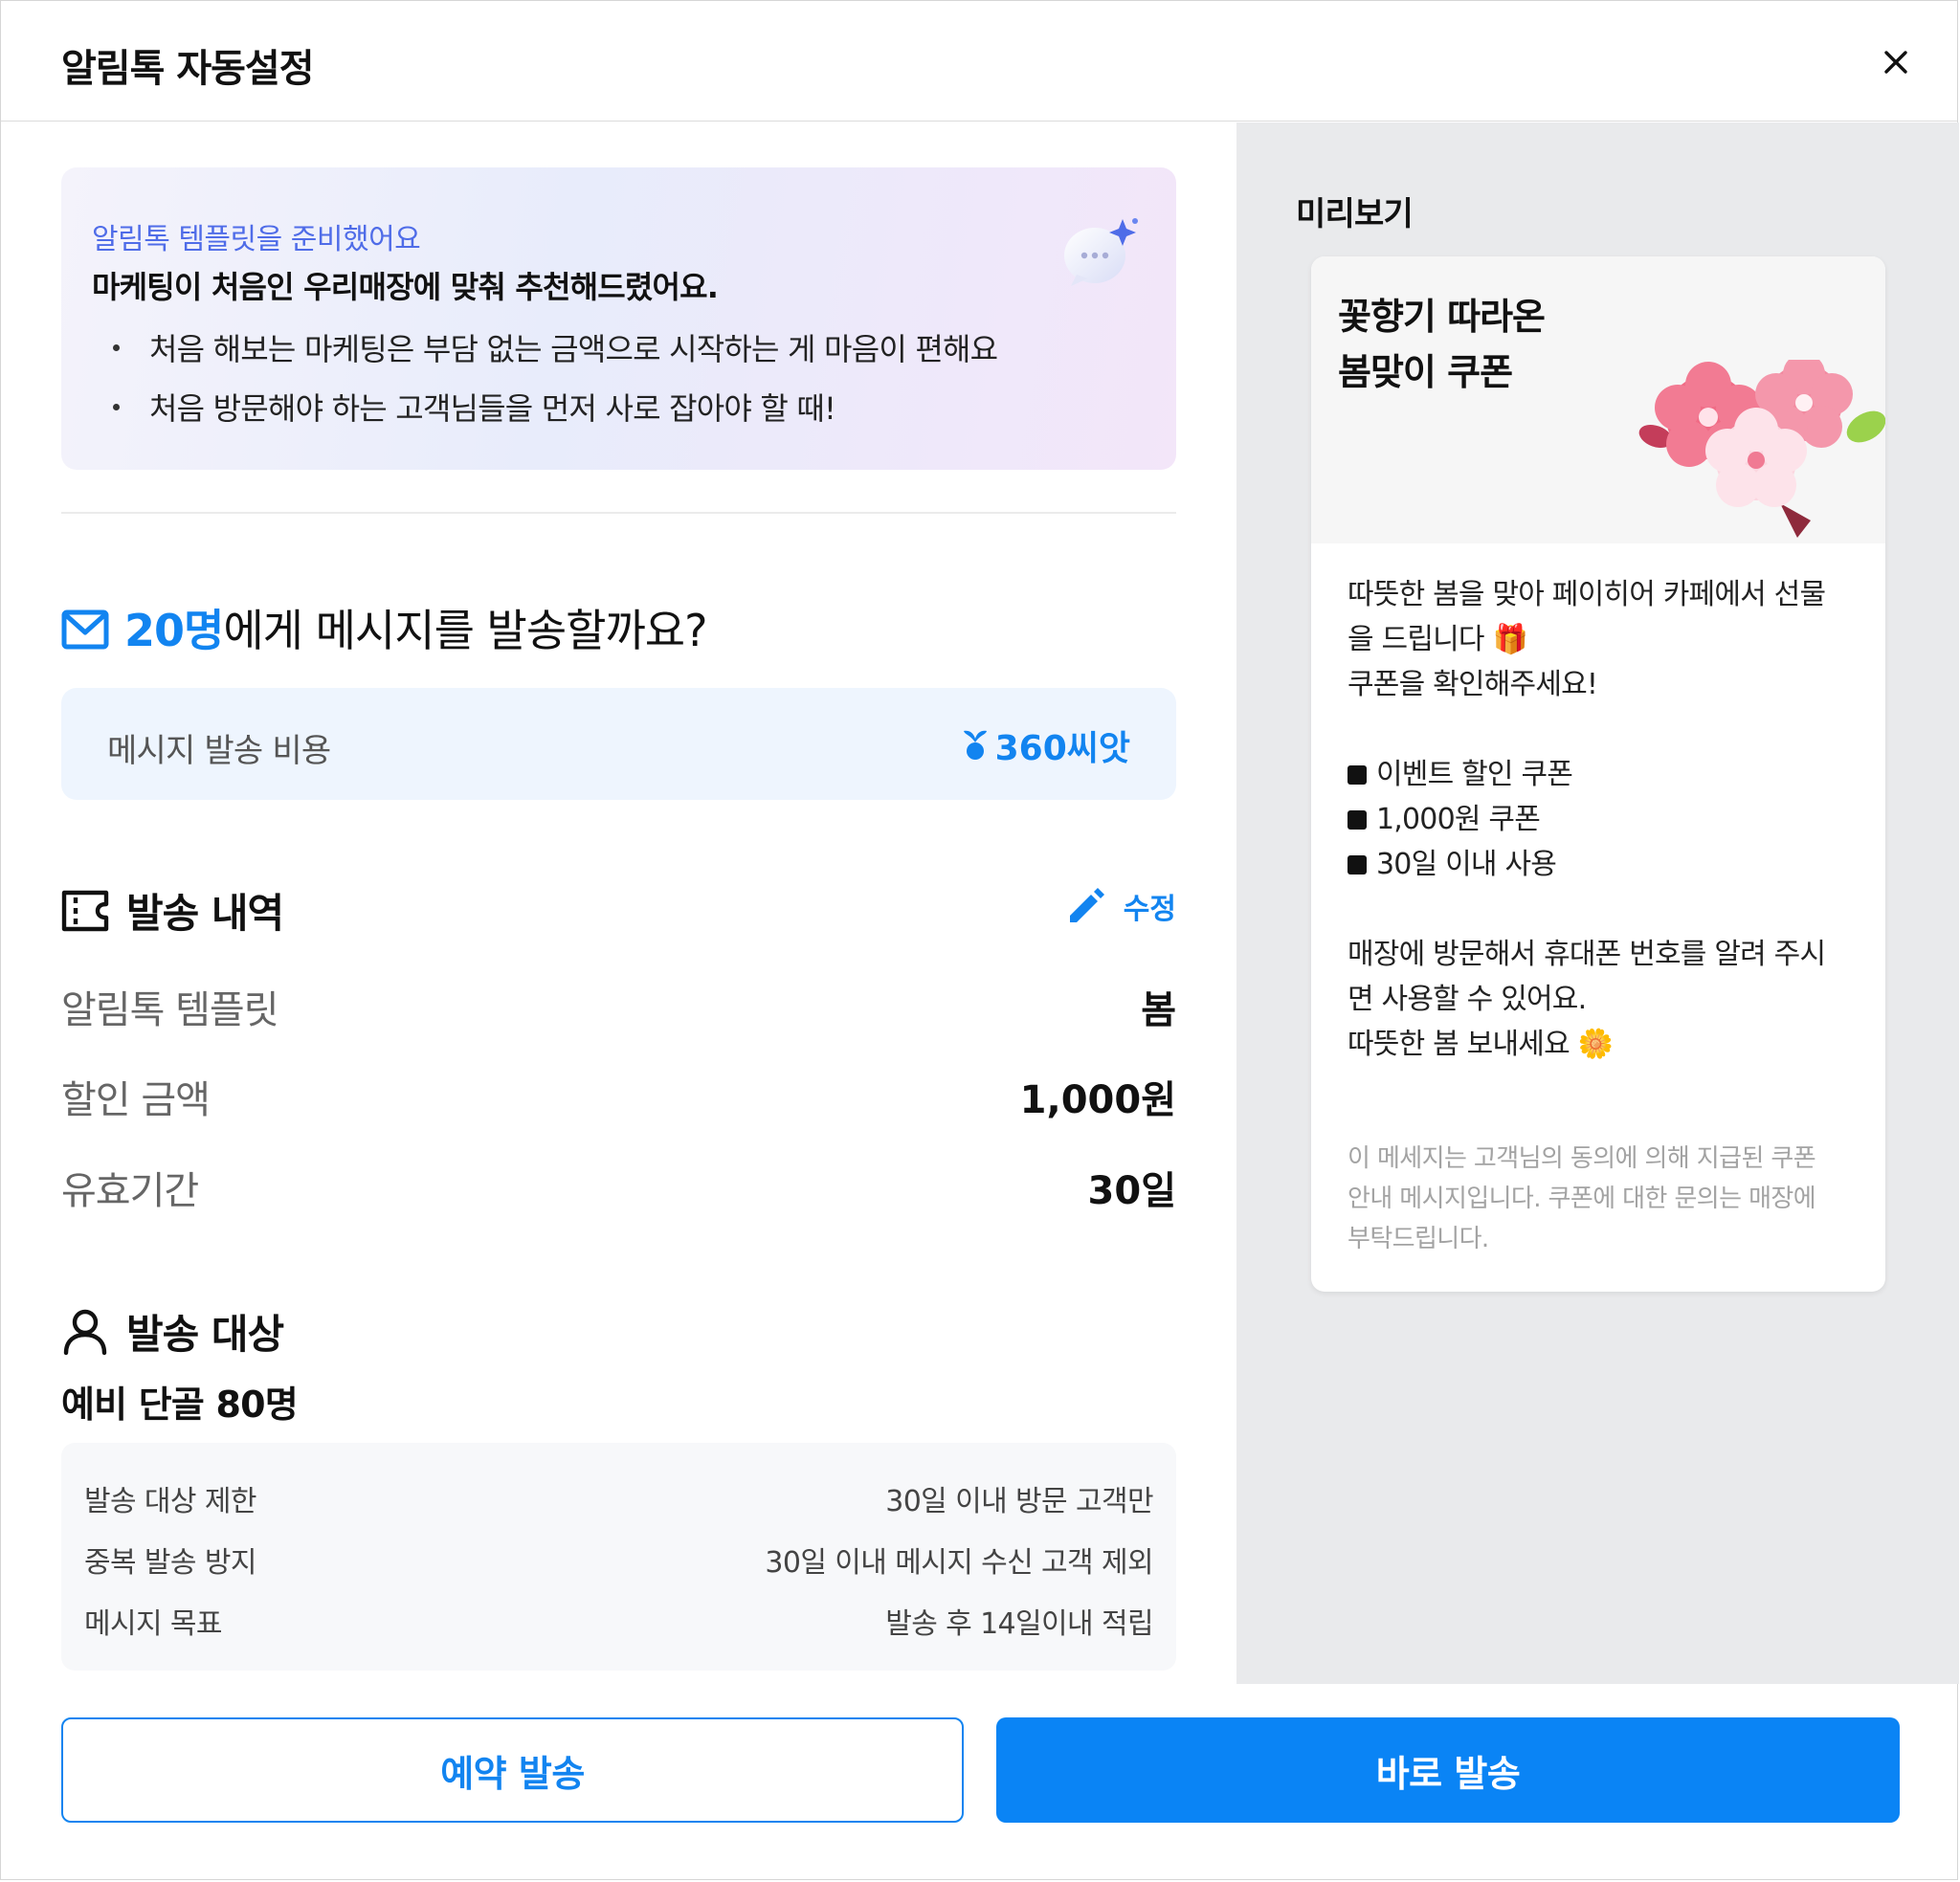 This screenshot has height=1882, width=1960. What do you see at coordinates (1468, 999) in the screenshot?
I see `card-text: 면 사용할 수 있어요.` at bounding box center [1468, 999].